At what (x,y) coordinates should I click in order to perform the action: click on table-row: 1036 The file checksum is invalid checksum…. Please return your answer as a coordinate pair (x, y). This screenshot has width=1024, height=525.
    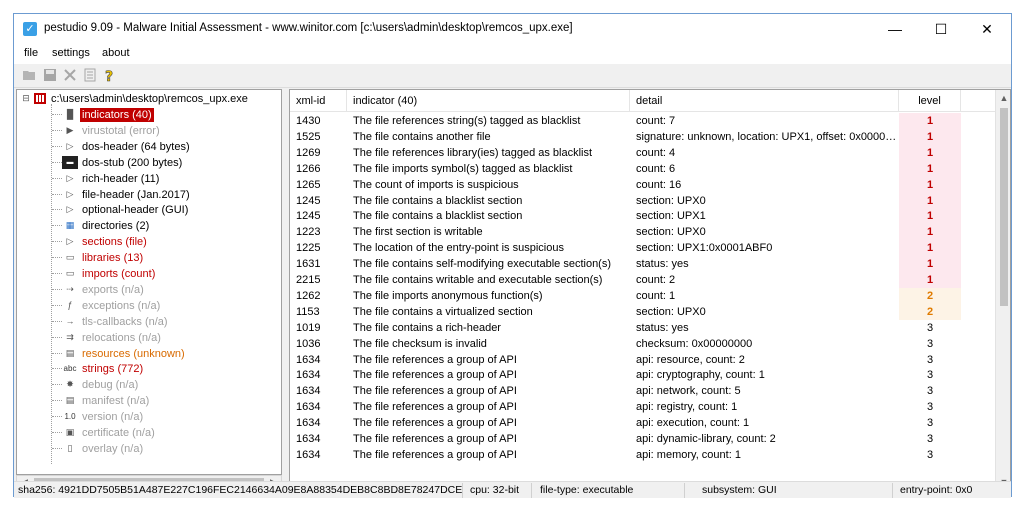
    Looking at the image, I should click on (642, 343).